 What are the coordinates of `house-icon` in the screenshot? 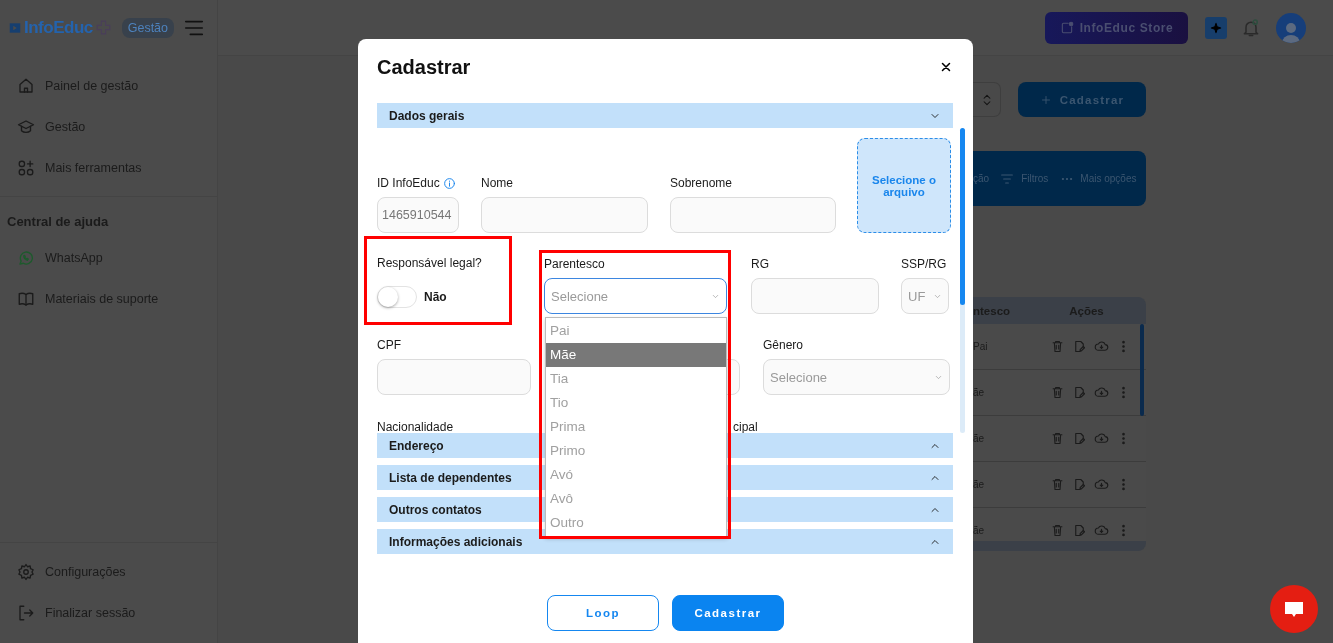 It's located at (26, 85).